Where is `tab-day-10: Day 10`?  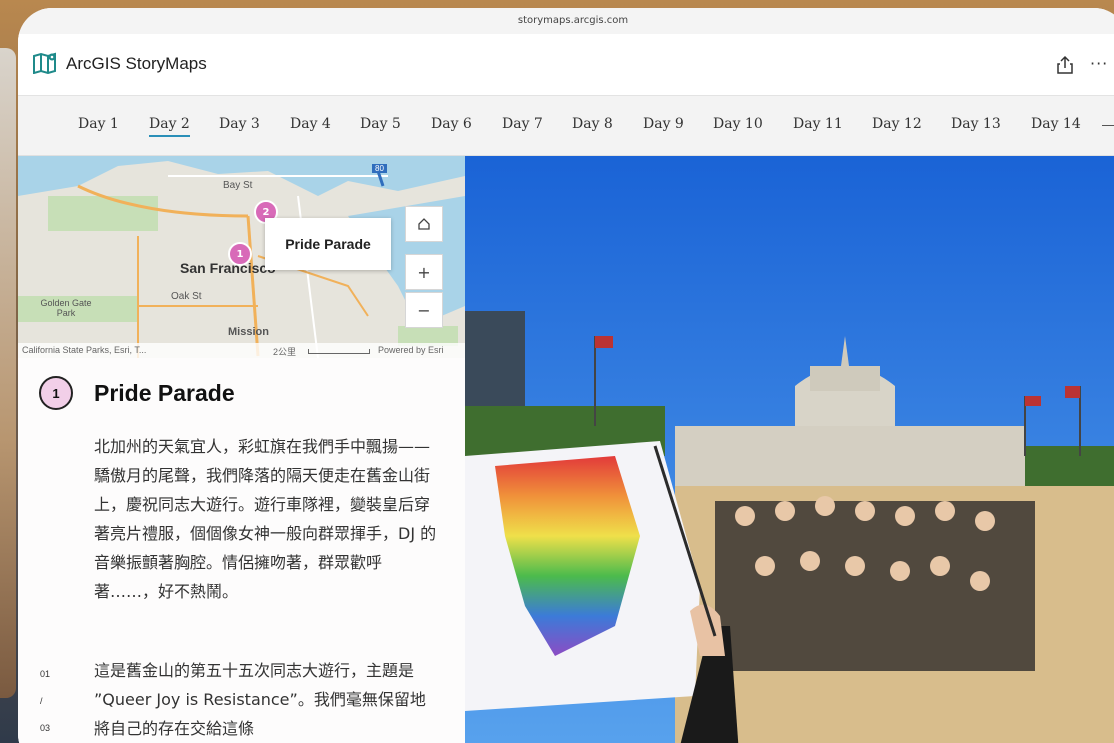
tab-day-10: Day 10 is located at coordinates (738, 124).